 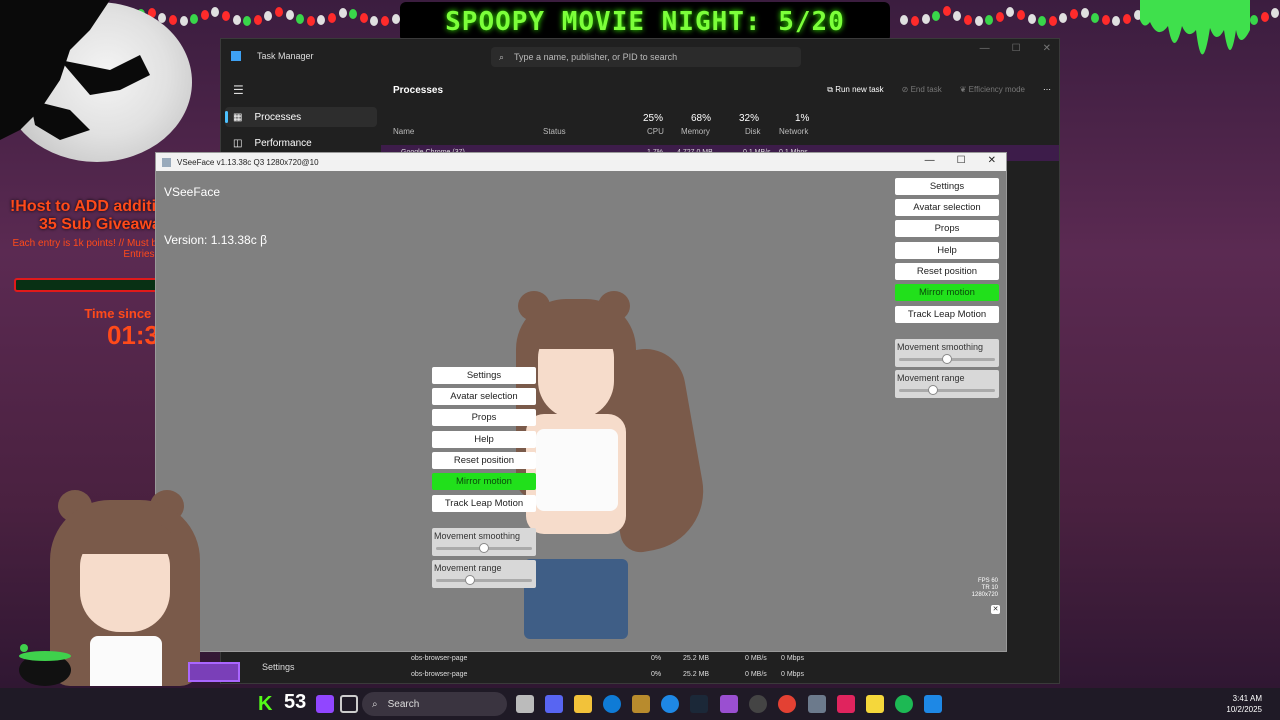 I want to click on app-yellow-icon, so click(x=875, y=704).